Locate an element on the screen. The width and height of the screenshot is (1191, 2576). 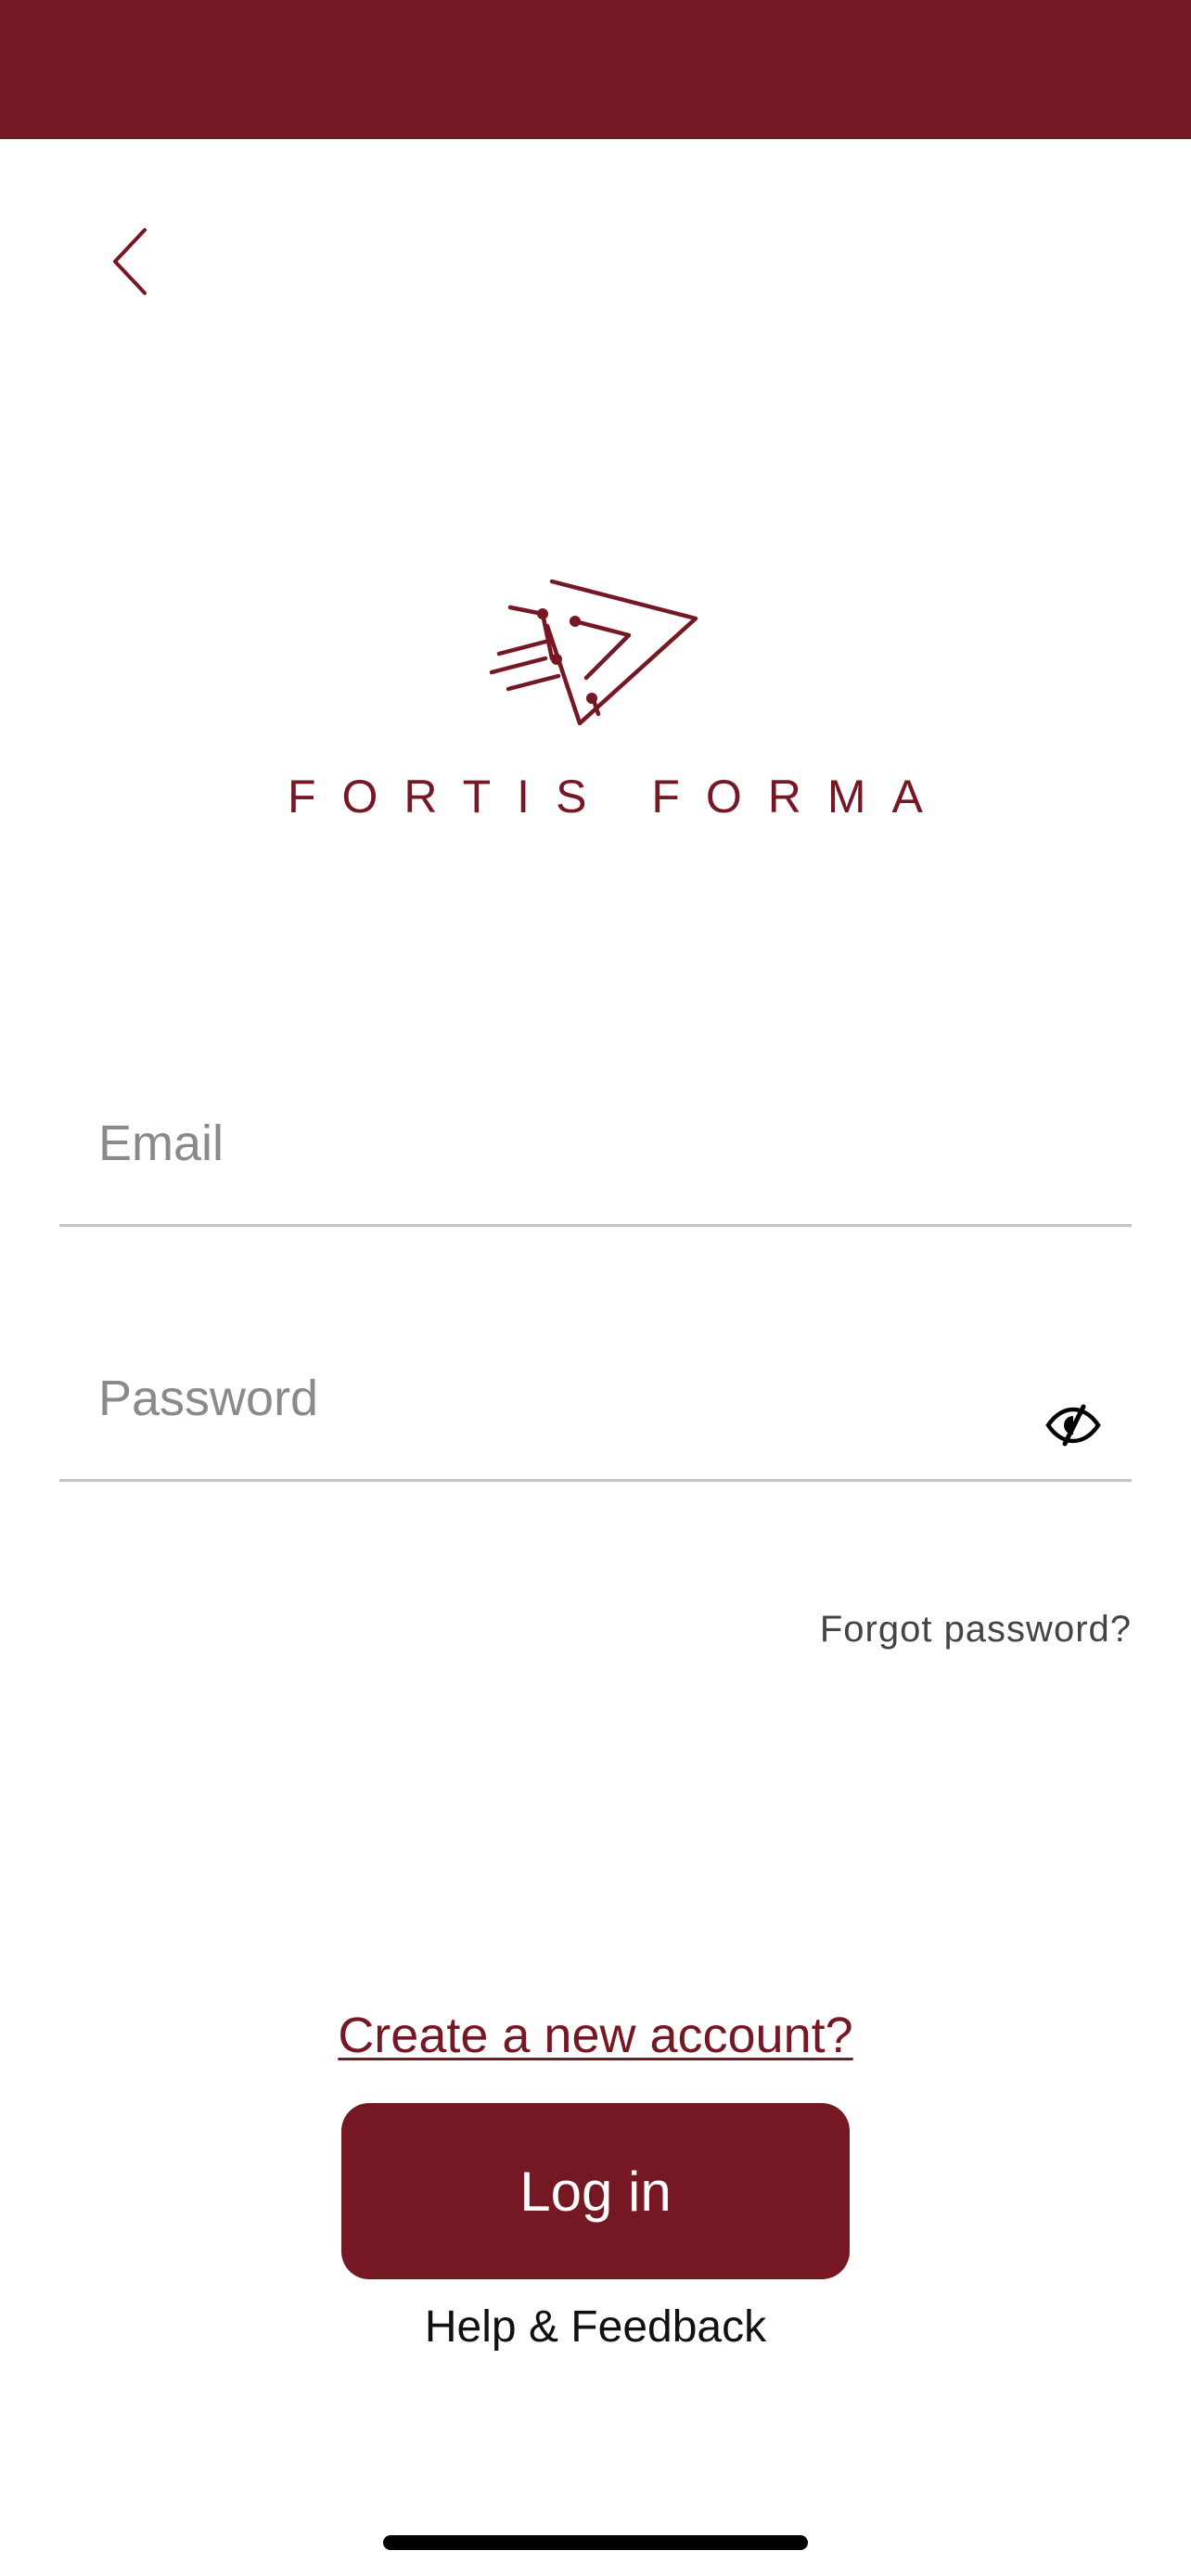
brand-logo: FORTIS FORMA is located at coordinates (600, 700).